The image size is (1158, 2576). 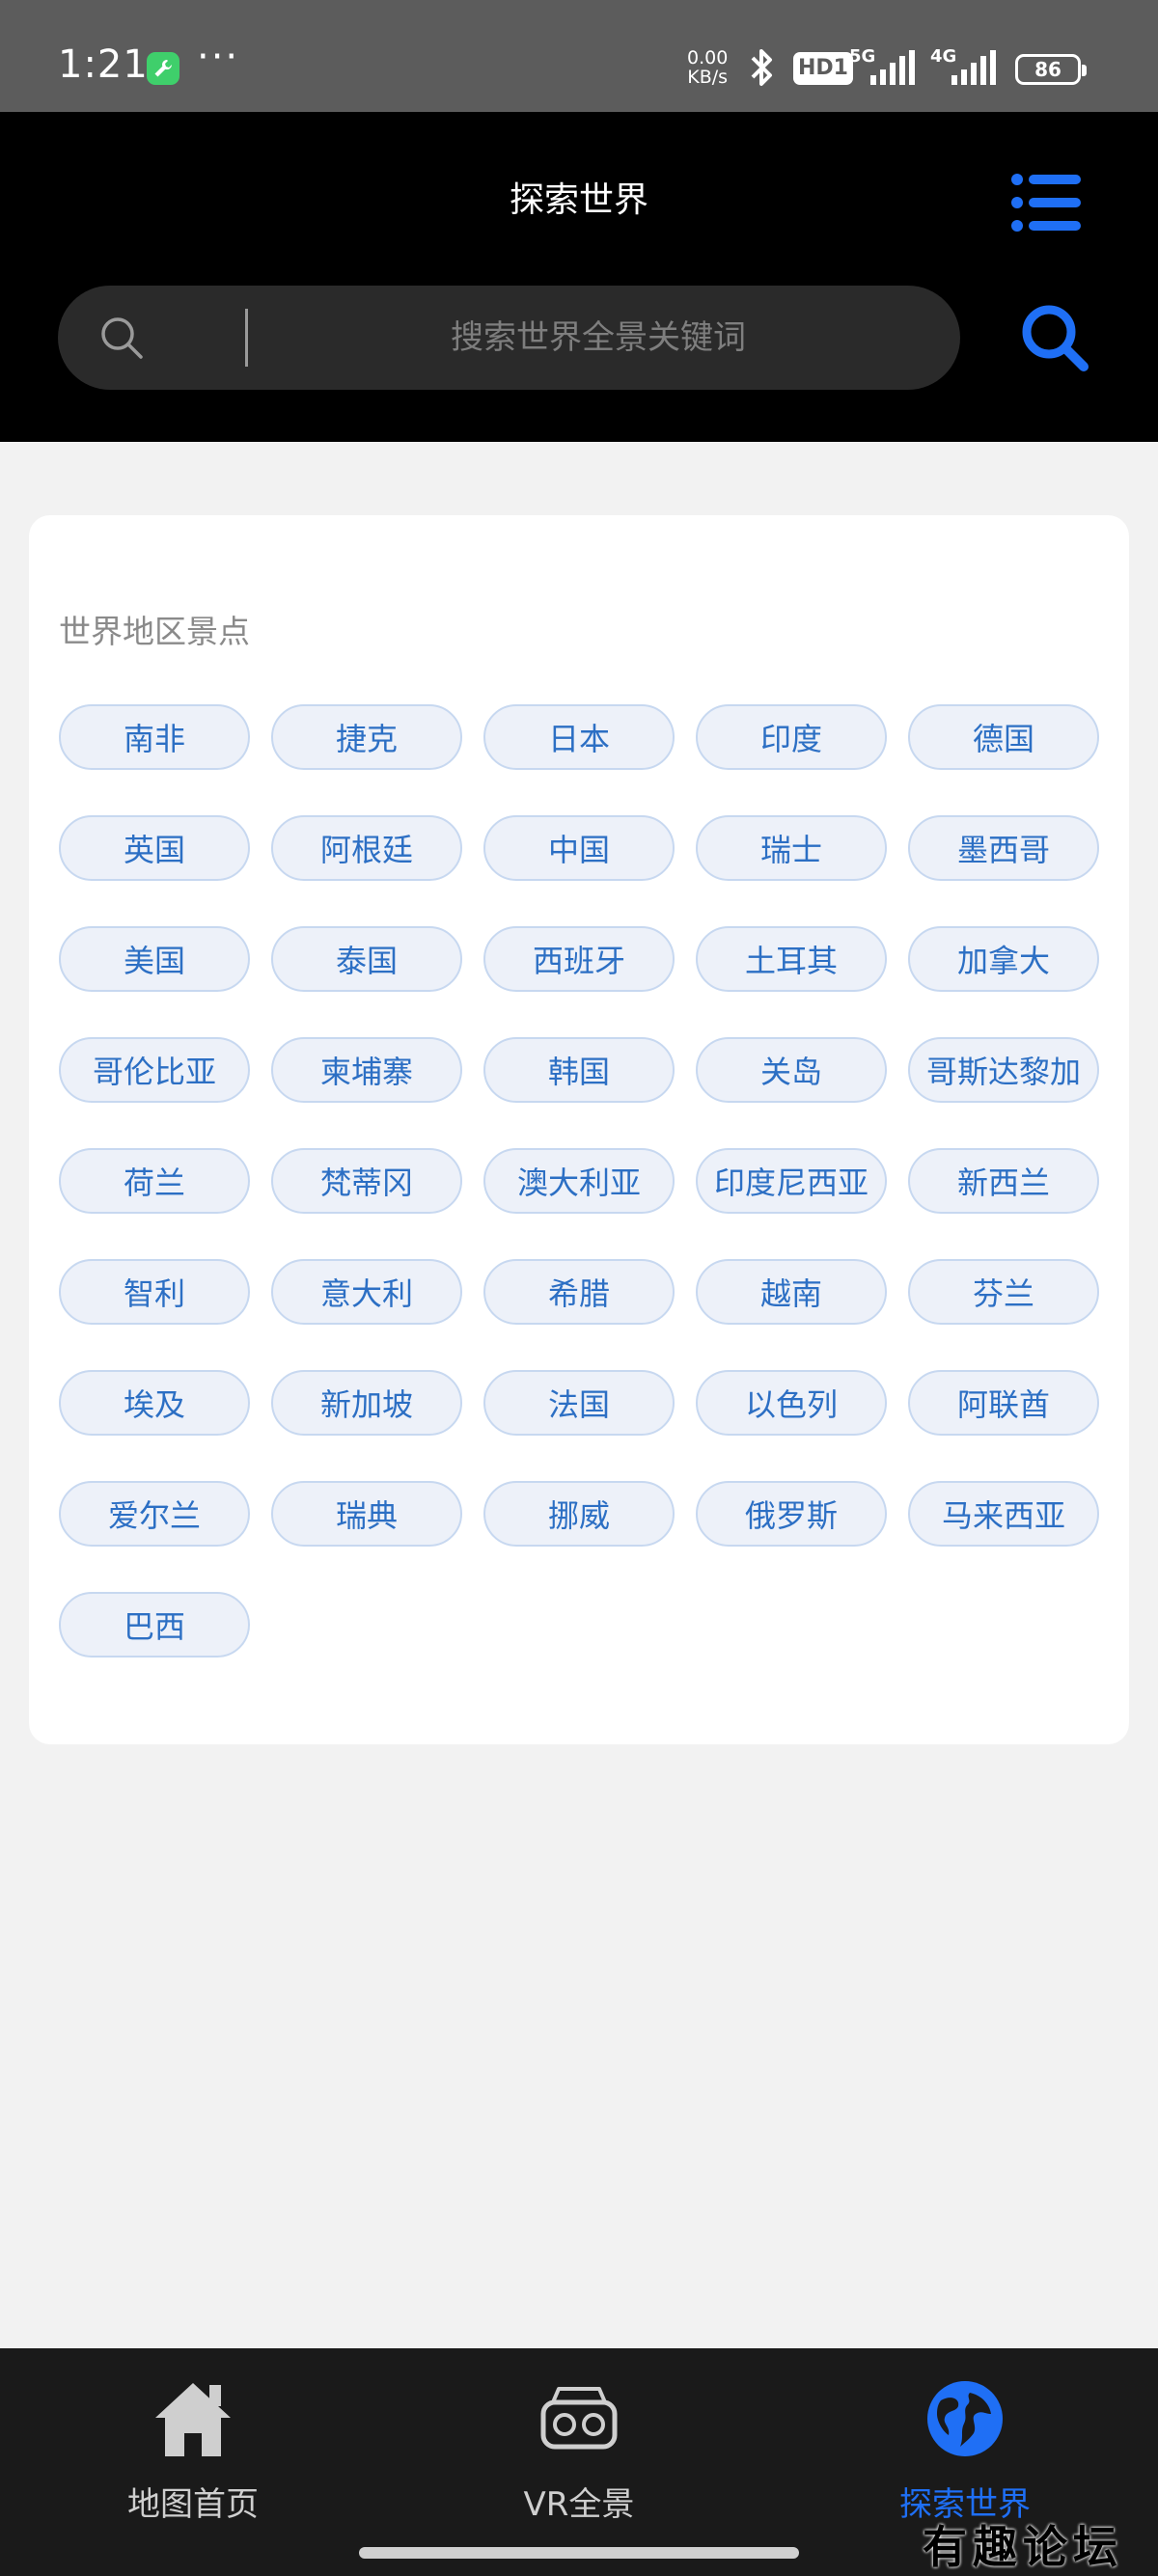 I want to click on home-icon, so click(x=193, y=2421).